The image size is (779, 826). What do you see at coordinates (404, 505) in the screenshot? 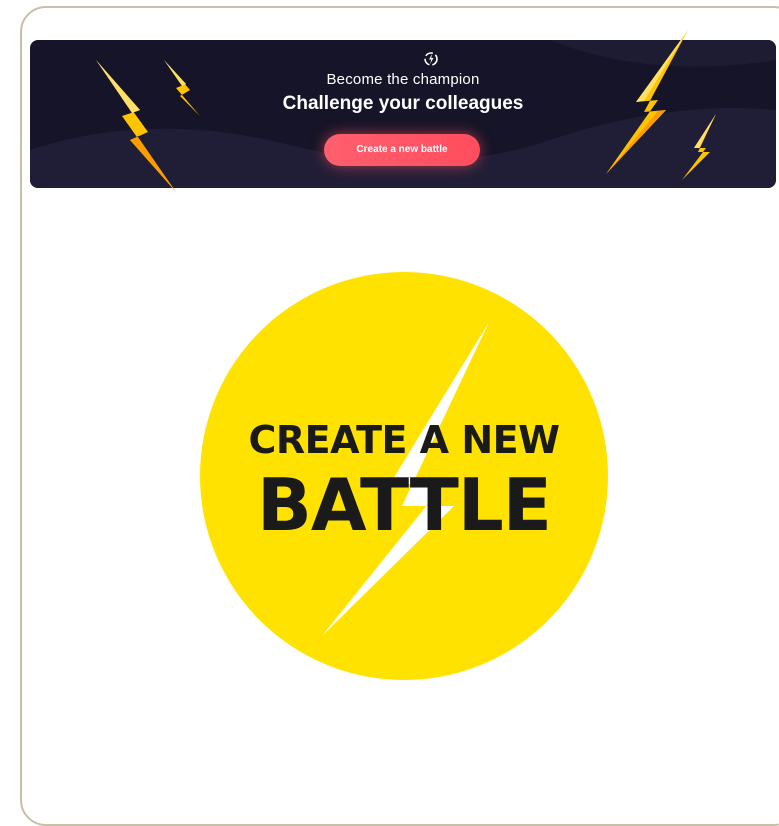
I see `hero-title-line2: BATTLE` at bounding box center [404, 505].